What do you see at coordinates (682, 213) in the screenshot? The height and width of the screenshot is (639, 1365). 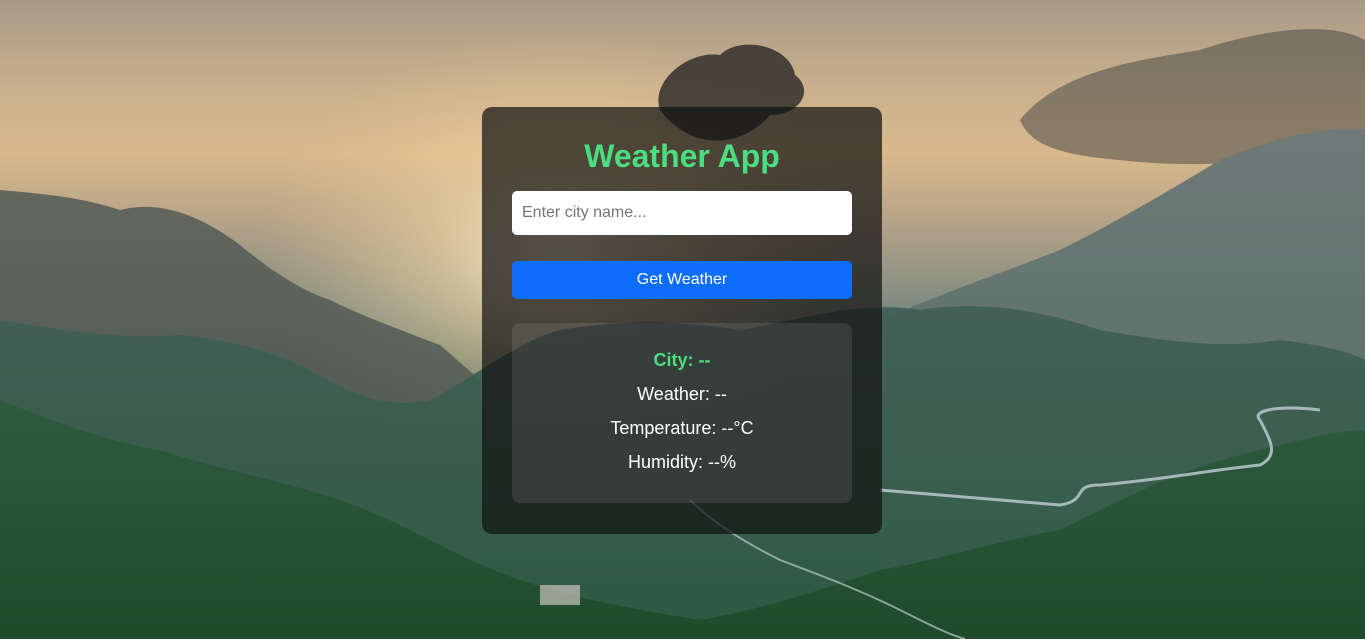 I see `city-search-input` at bounding box center [682, 213].